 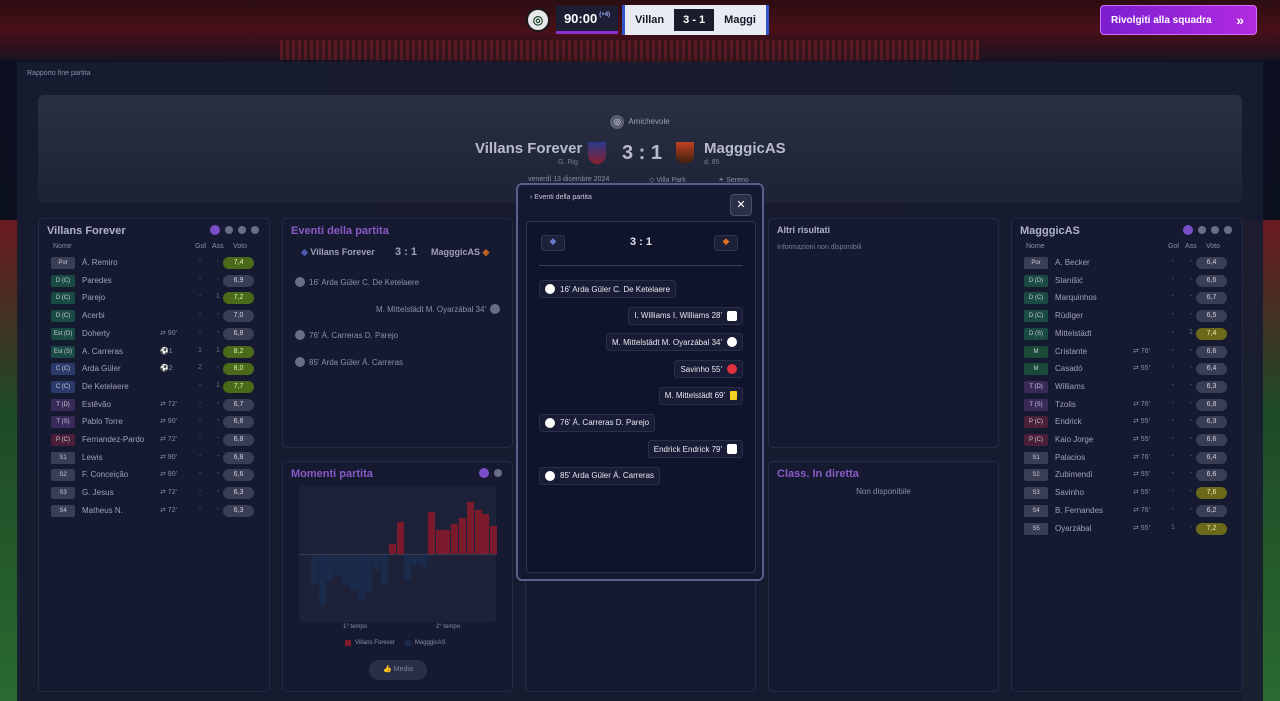 What do you see at coordinates (1125, 529) in the screenshot?
I see `player-row: S5 Oyarzábal ⇄ 55' 1 -7,2` at bounding box center [1125, 529].